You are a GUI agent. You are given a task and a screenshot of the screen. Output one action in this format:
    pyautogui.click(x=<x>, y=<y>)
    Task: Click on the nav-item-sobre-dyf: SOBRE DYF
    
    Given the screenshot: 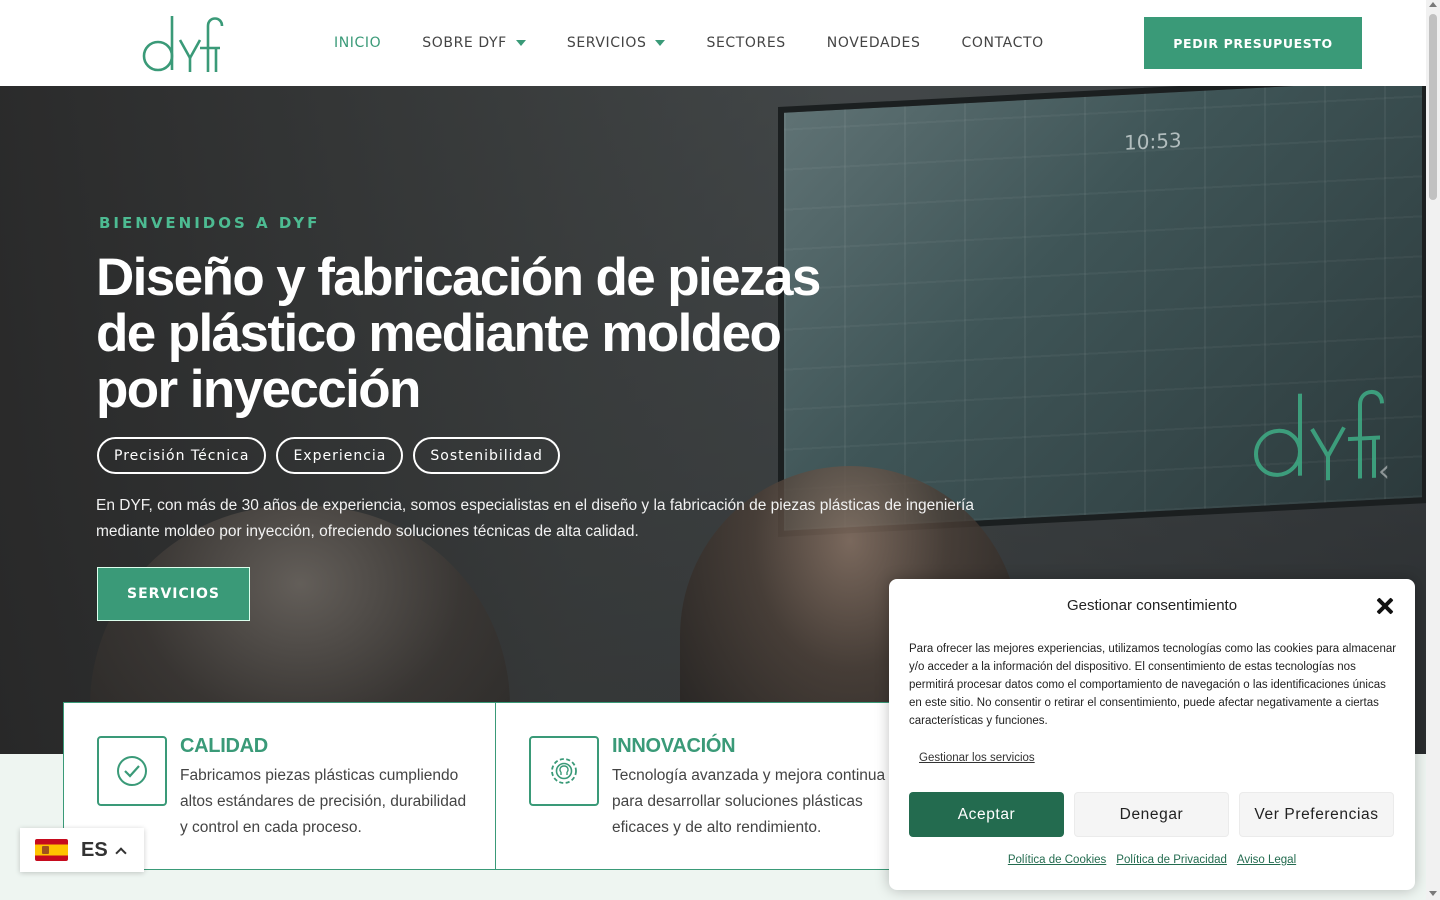 What is the action you would take?
    pyautogui.click(x=474, y=43)
    